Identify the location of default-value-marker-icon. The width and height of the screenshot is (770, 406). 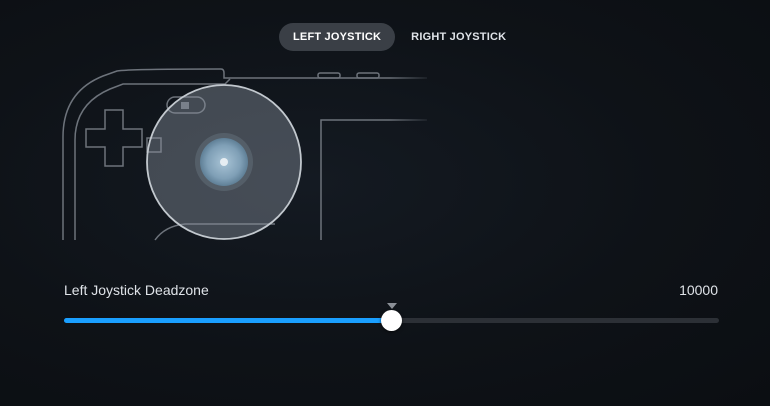
(391, 306).